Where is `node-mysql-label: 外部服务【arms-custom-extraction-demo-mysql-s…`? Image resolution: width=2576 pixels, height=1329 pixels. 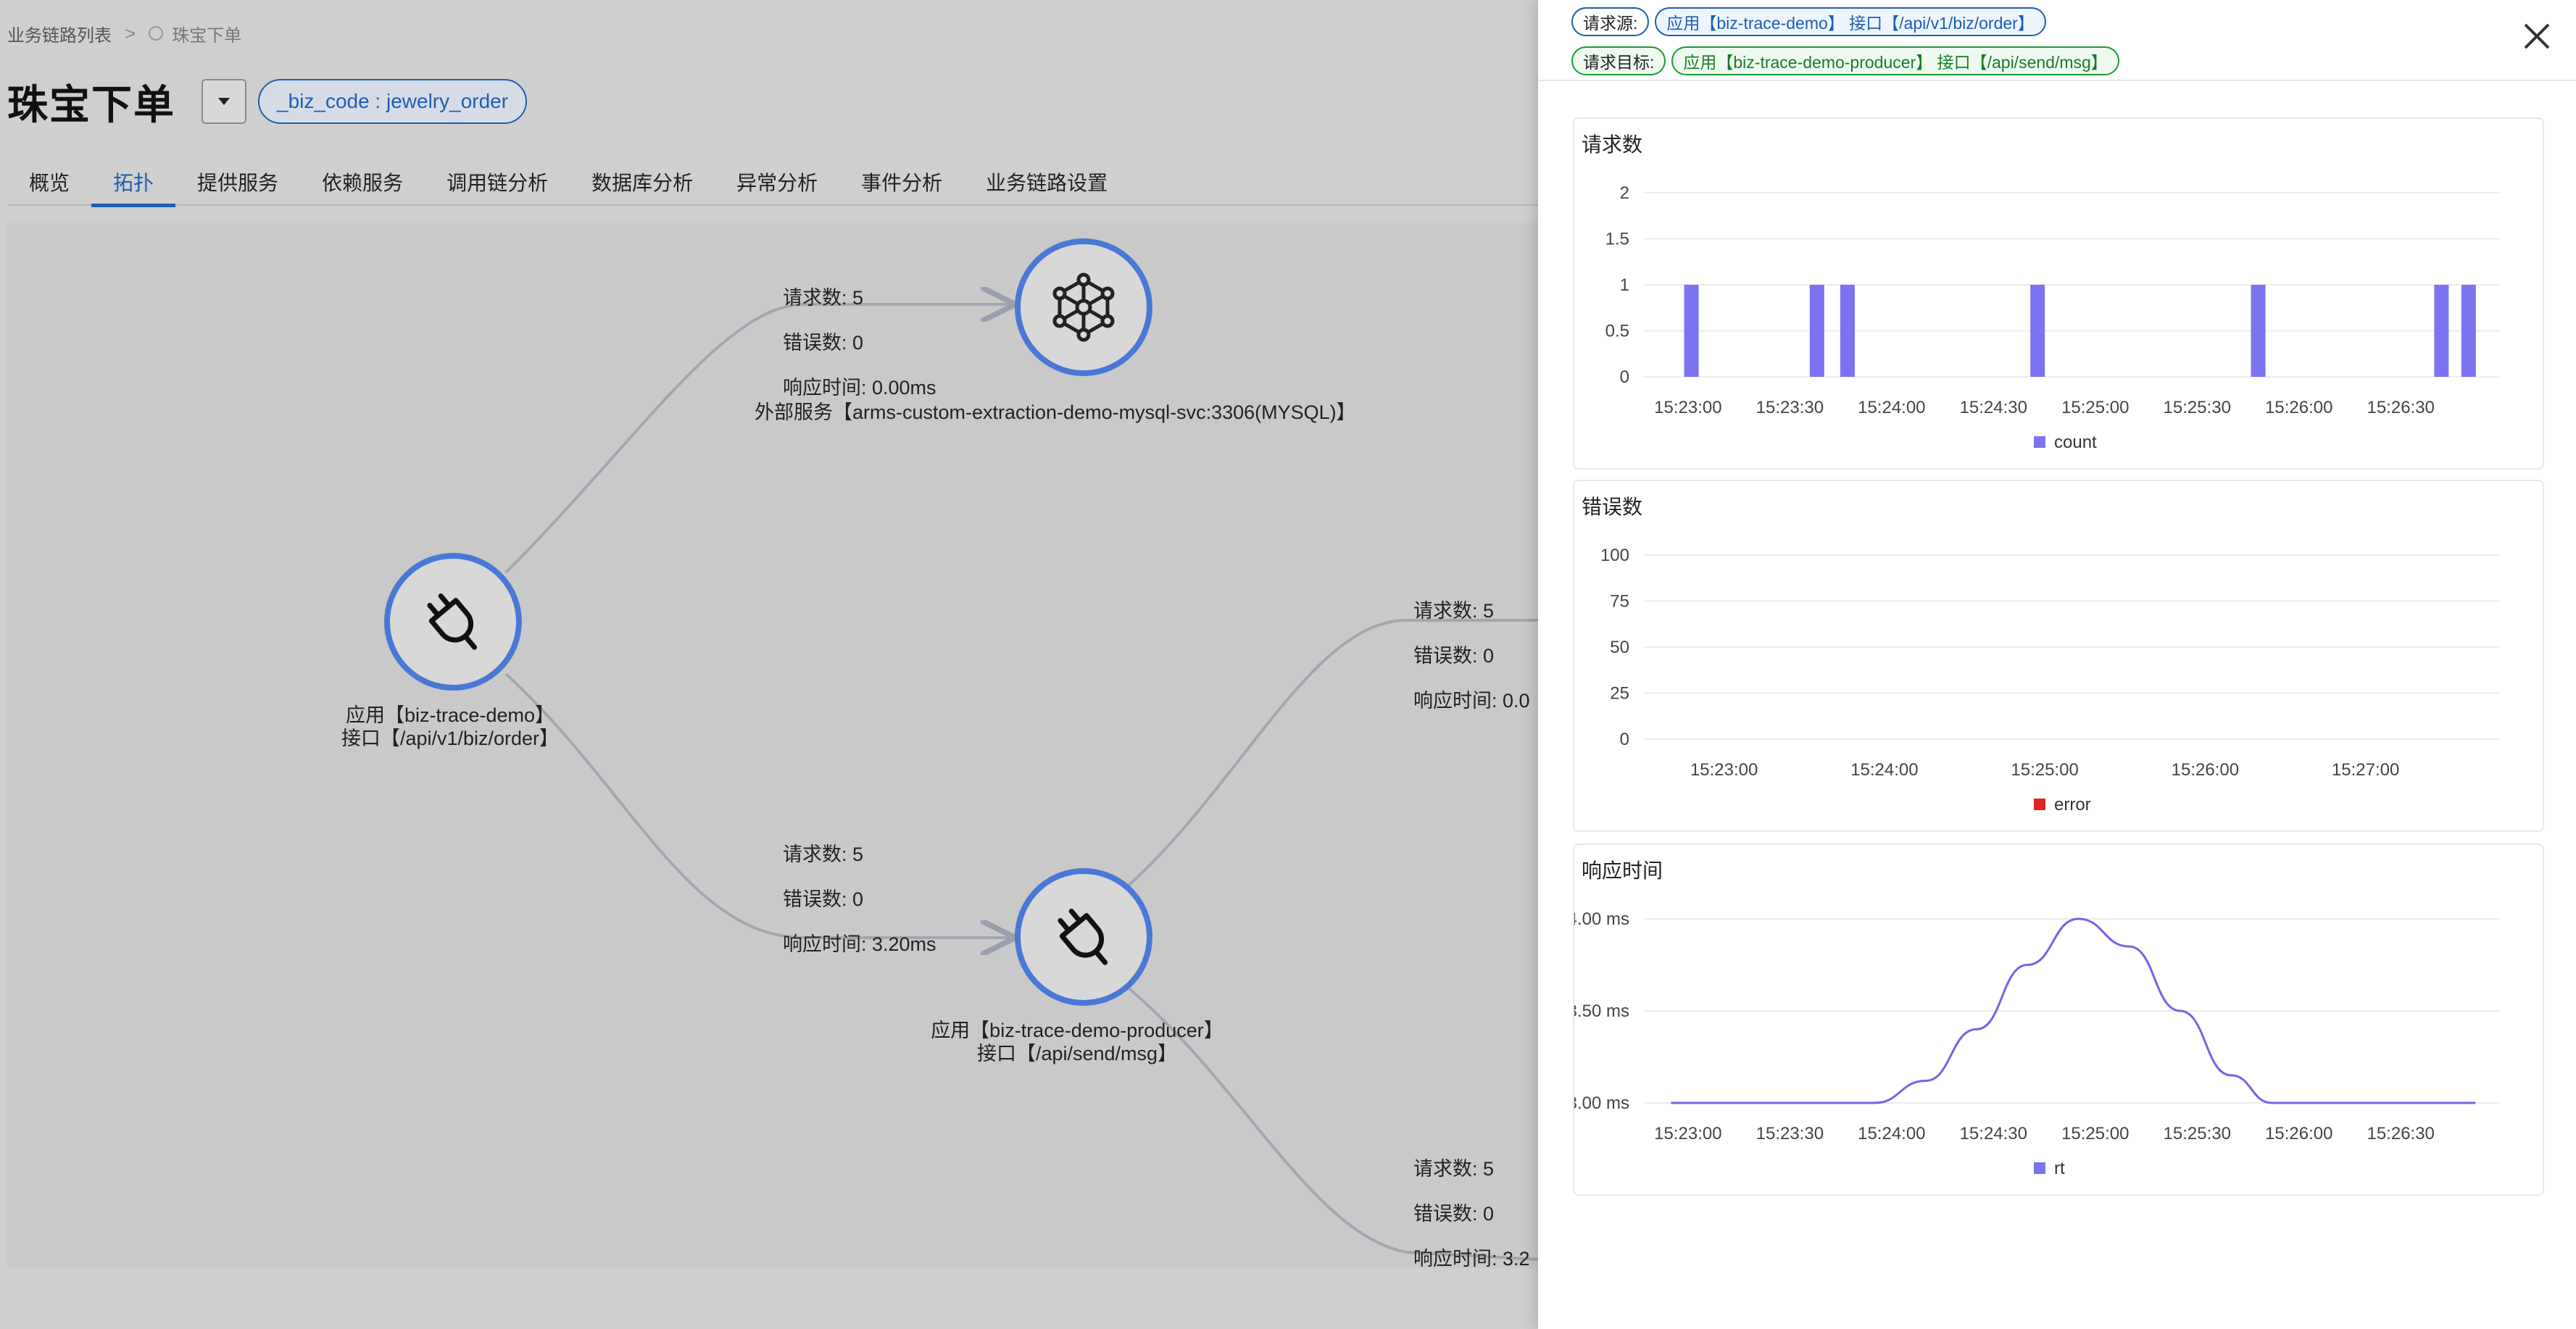
node-mysql-label: 外部服务【arms-custom-extraction-demo-mysql-s… is located at coordinates (1055, 412).